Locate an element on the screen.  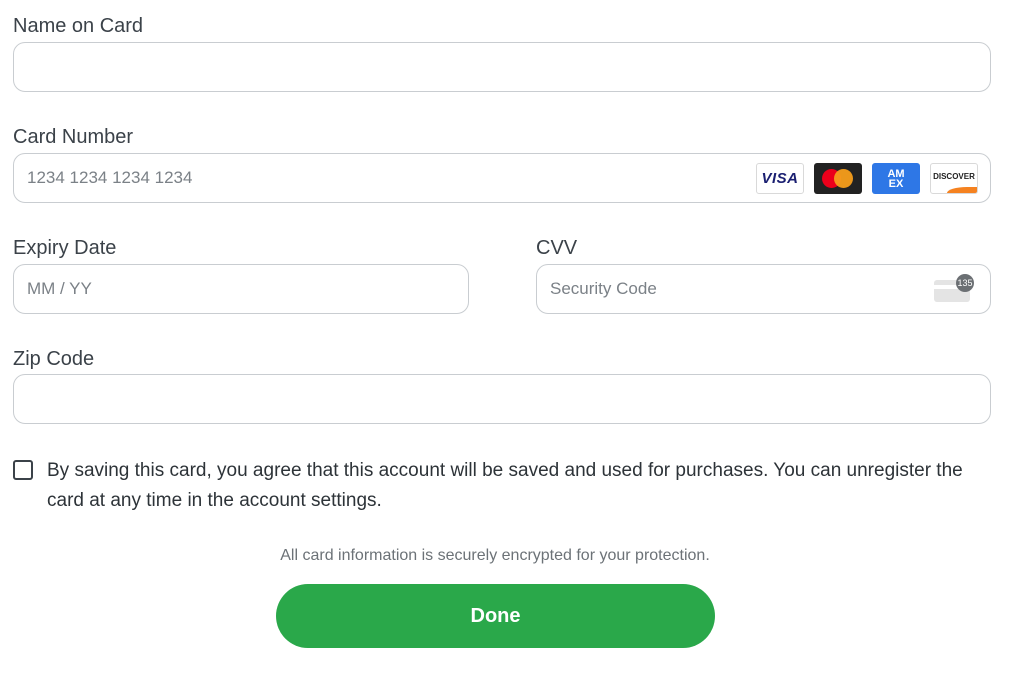
zip-code-field is located at coordinates (502, 399).